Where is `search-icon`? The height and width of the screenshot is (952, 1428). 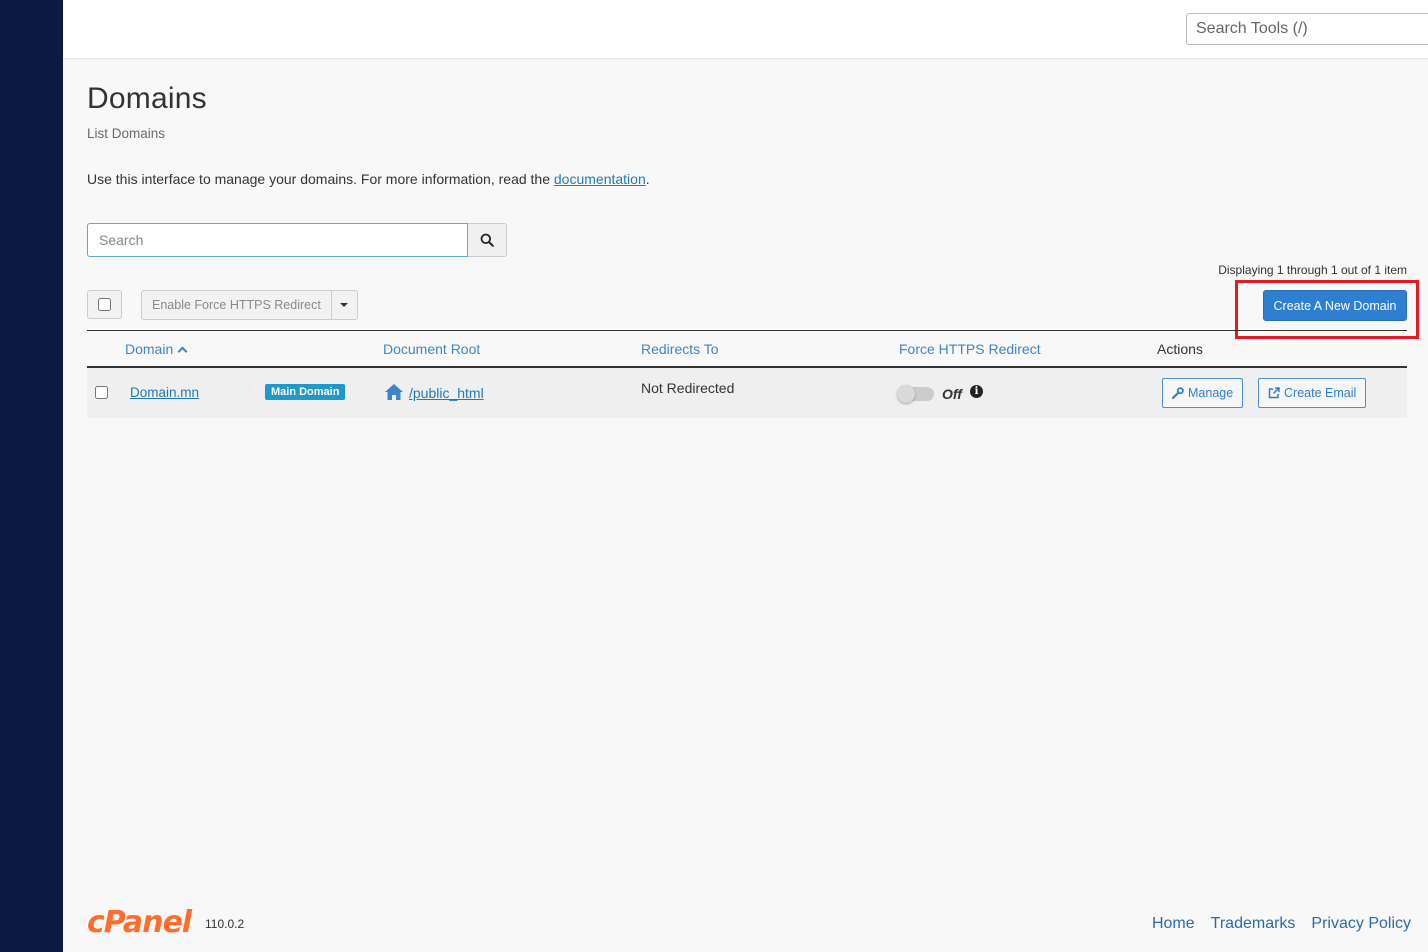 search-icon is located at coordinates (487, 240).